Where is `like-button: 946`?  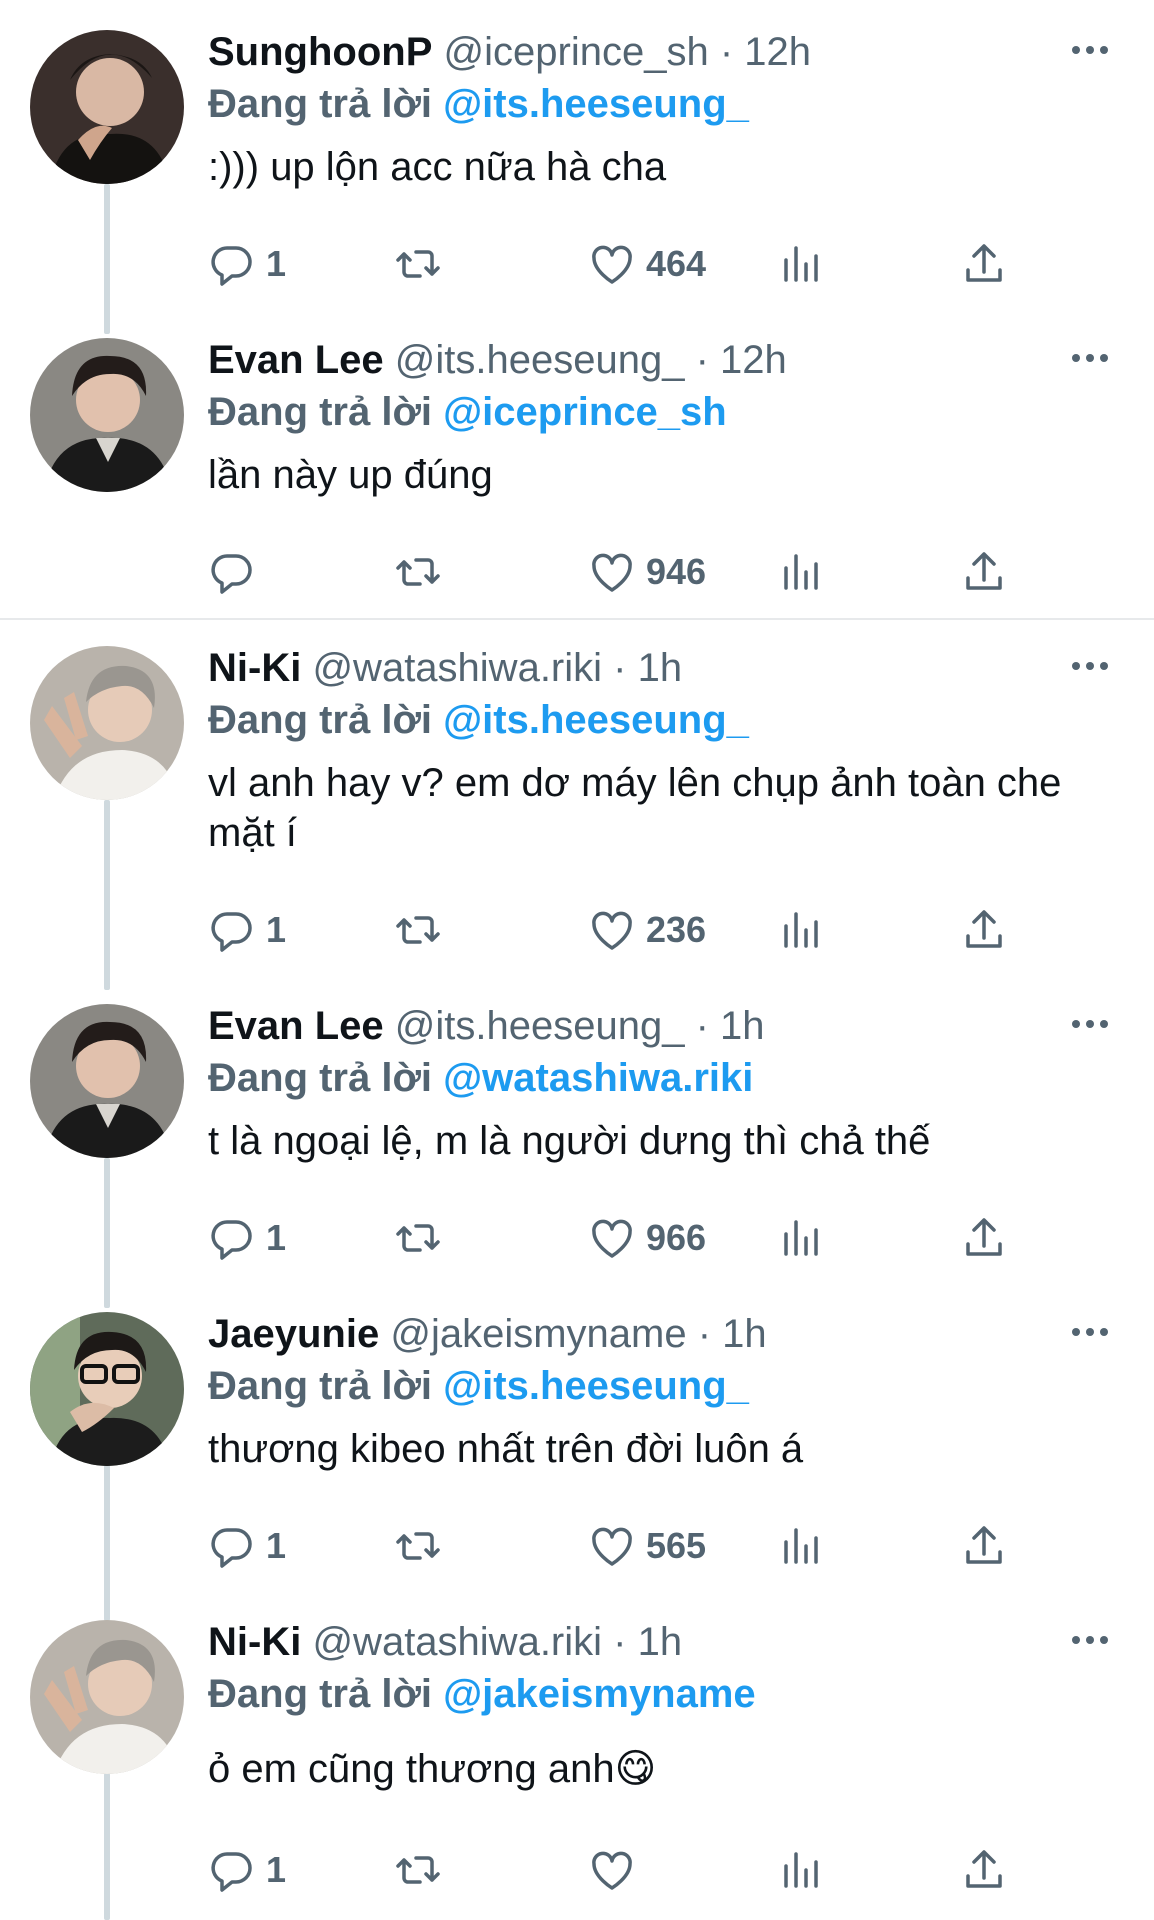
like-button: 946 is located at coordinates (647, 572).